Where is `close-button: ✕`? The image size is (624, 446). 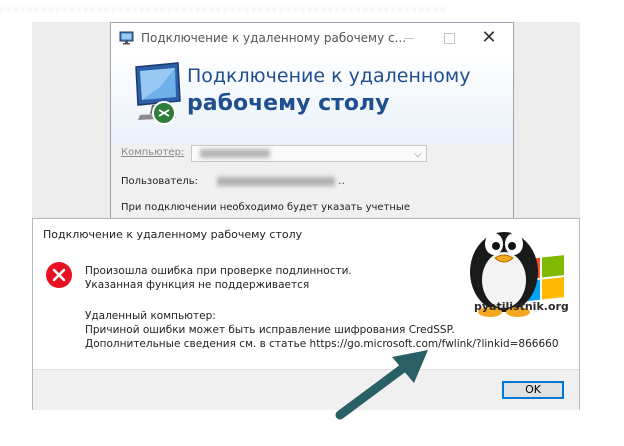 close-button: ✕ is located at coordinates (489, 38).